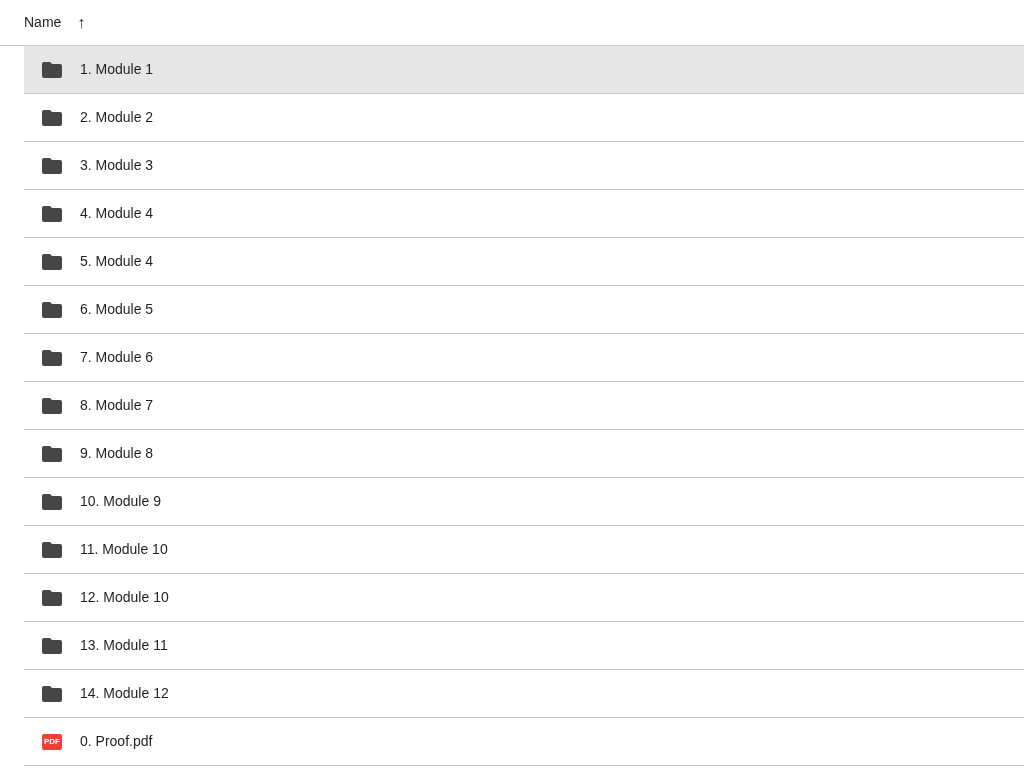 The height and width of the screenshot is (768, 1024). I want to click on name-column-header: Name, so click(43, 22).